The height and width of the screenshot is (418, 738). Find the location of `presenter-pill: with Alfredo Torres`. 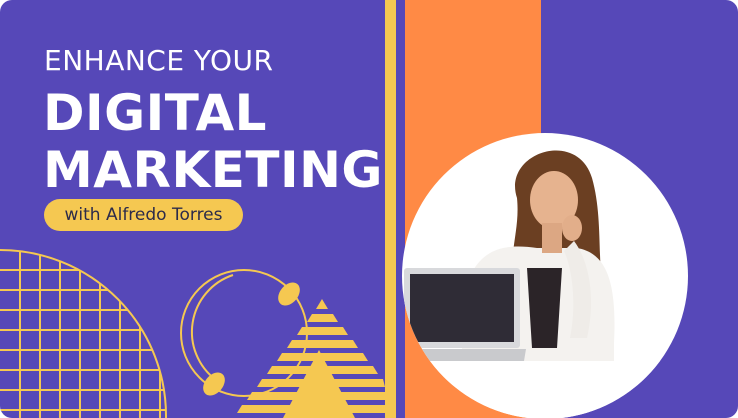

presenter-pill: with Alfredo Torres is located at coordinates (143, 215).